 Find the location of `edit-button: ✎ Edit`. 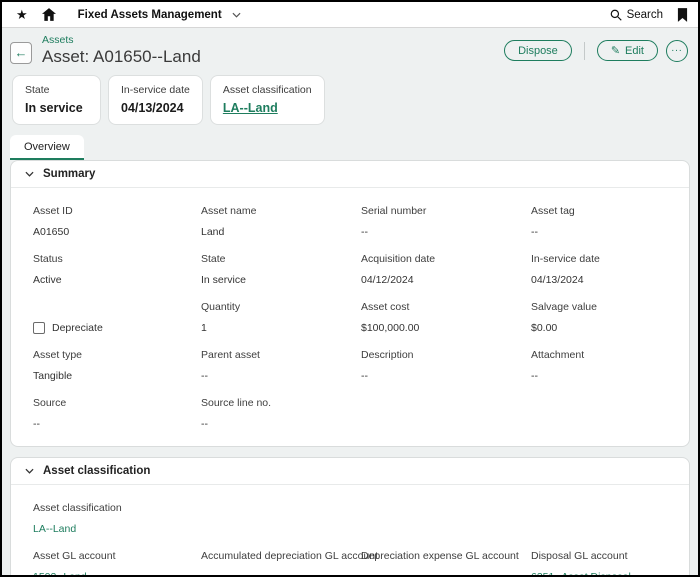

edit-button: ✎ Edit is located at coordinates (627, 50).